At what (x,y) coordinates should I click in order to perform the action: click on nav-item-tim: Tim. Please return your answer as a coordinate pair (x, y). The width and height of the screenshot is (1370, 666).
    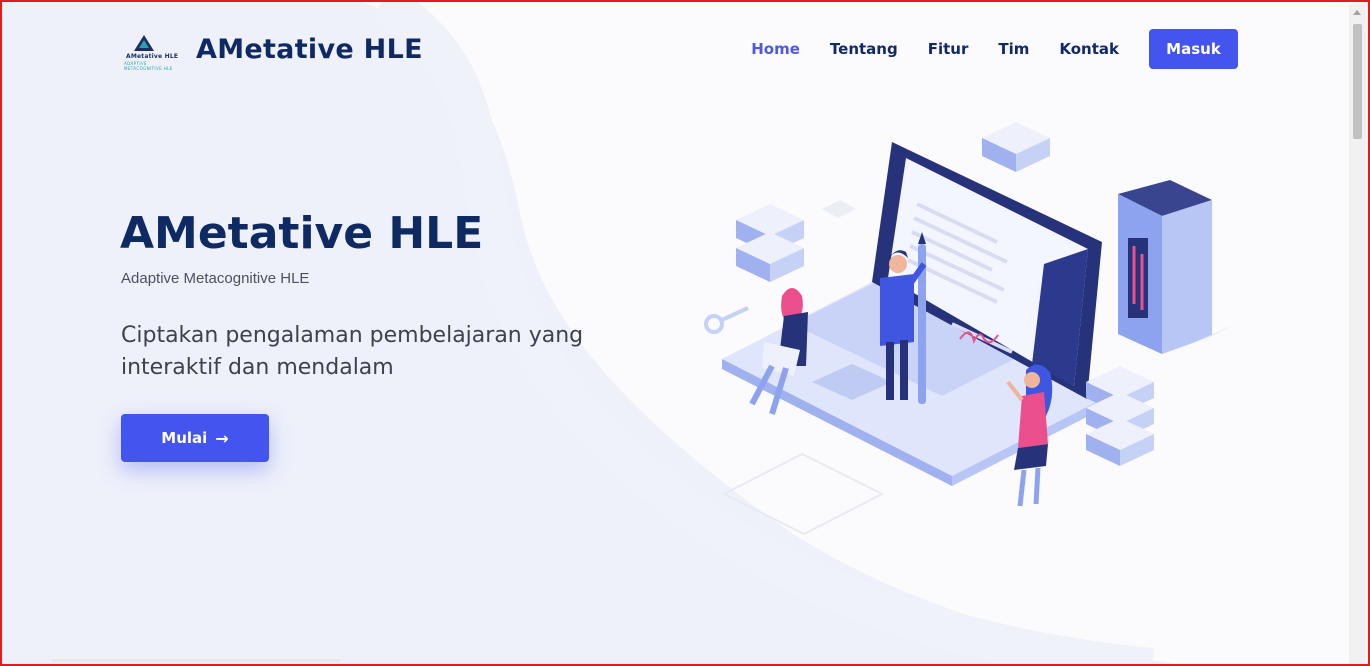
    Looking at the image, I should click on (1013, 49).